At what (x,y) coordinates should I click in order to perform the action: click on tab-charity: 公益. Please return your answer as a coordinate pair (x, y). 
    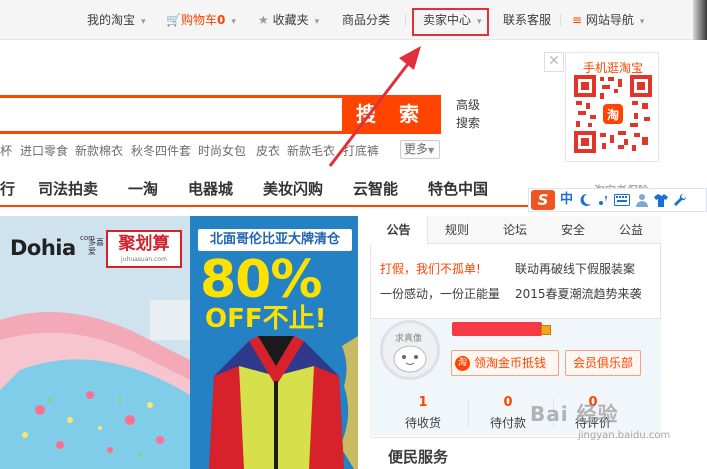
    Looking at the image, I should click on (631, 230).